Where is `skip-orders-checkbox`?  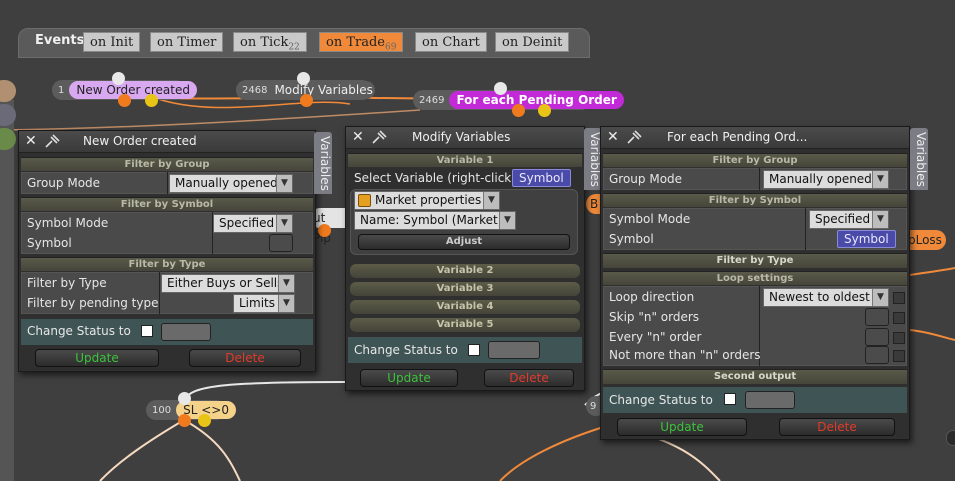
skip-orders-checkbox is located at coordinates (899, 318).